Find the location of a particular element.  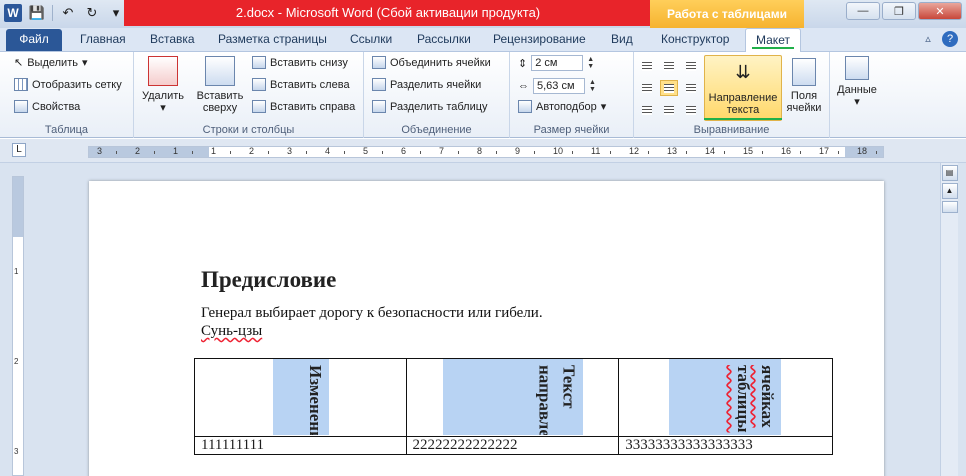

ruler-number: 8 is located at coordinates (480, 151).